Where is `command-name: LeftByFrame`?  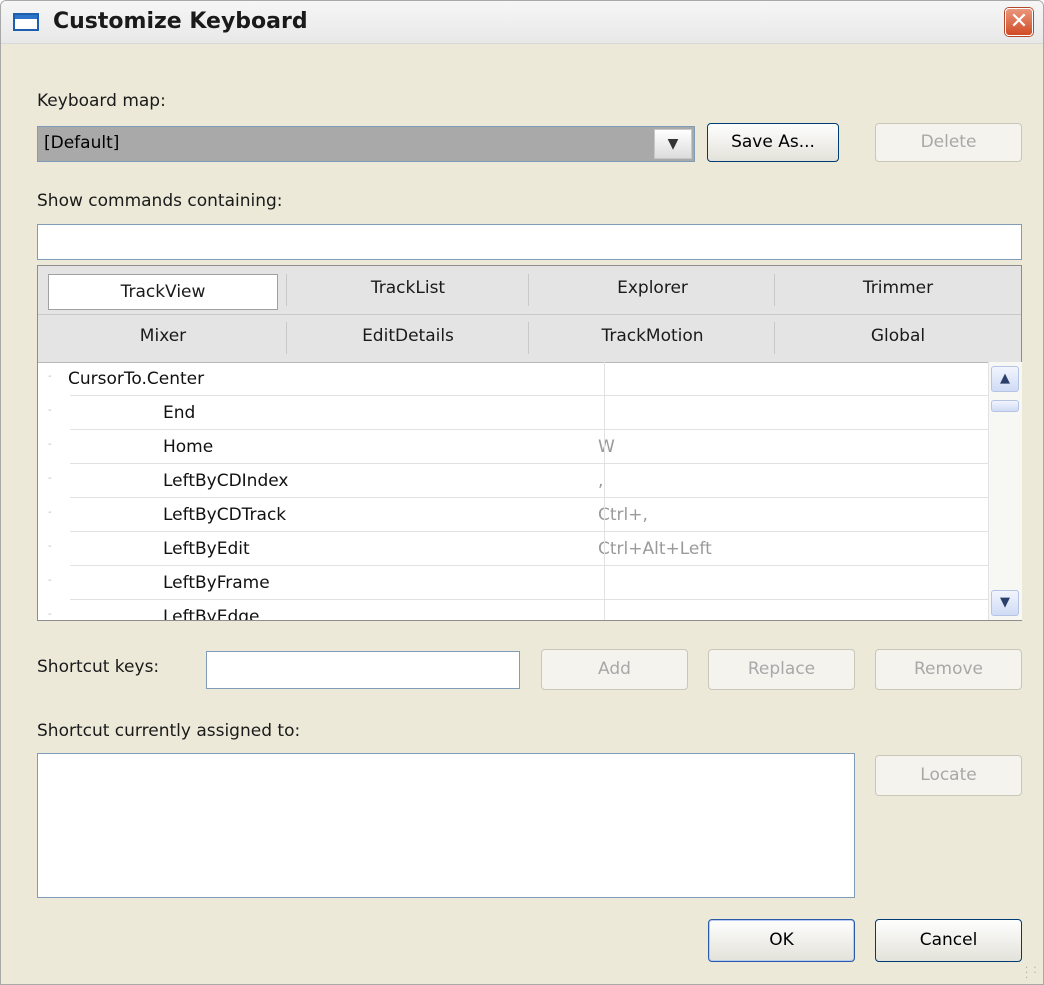 command-name: LeftByFrame is located at coordinates (216, 583).